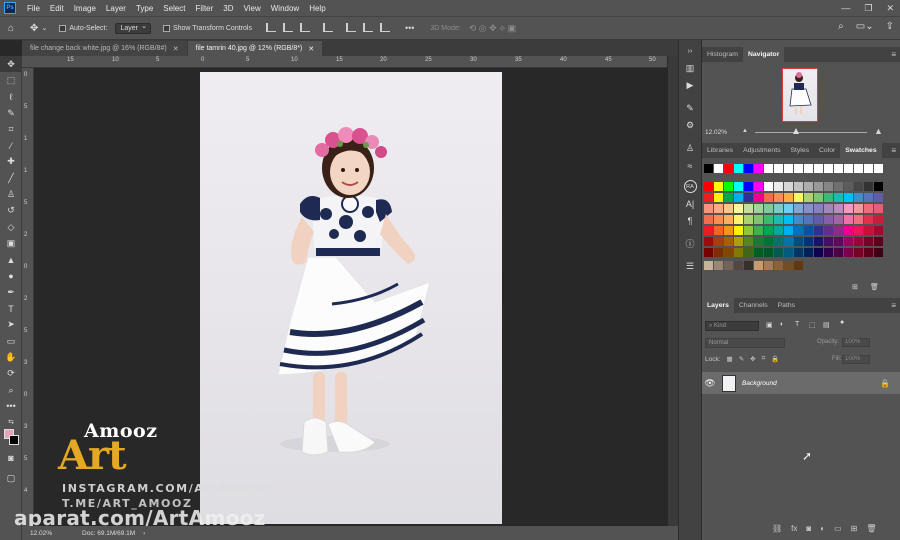  Describe the element at coordinates (801, 383) in the screenshot. I see `layer-row-background: 👁 Background 🔒` at that location.